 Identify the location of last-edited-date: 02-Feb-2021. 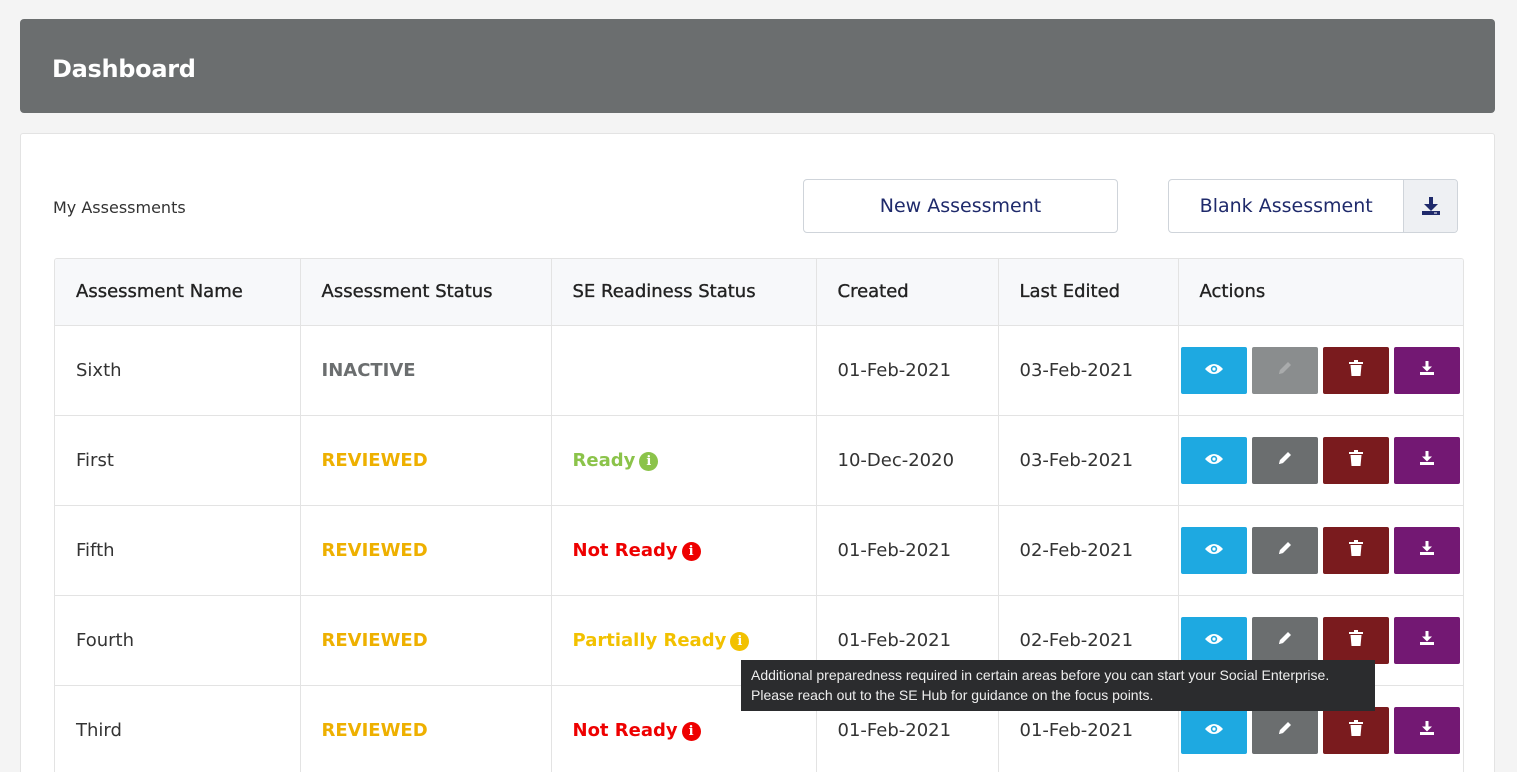
(1088, 550).